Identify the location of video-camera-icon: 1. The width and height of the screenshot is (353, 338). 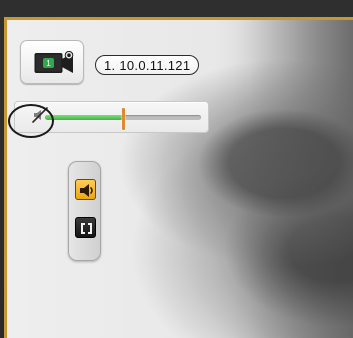
(54, 62).